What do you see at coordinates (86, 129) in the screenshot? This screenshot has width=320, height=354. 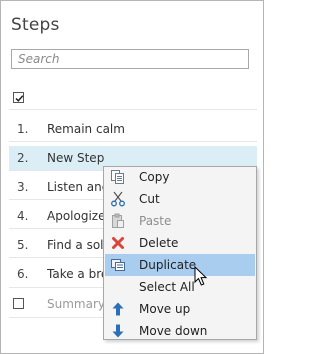 I see `step-label: Remain calm` at bounding box center [86, 129].